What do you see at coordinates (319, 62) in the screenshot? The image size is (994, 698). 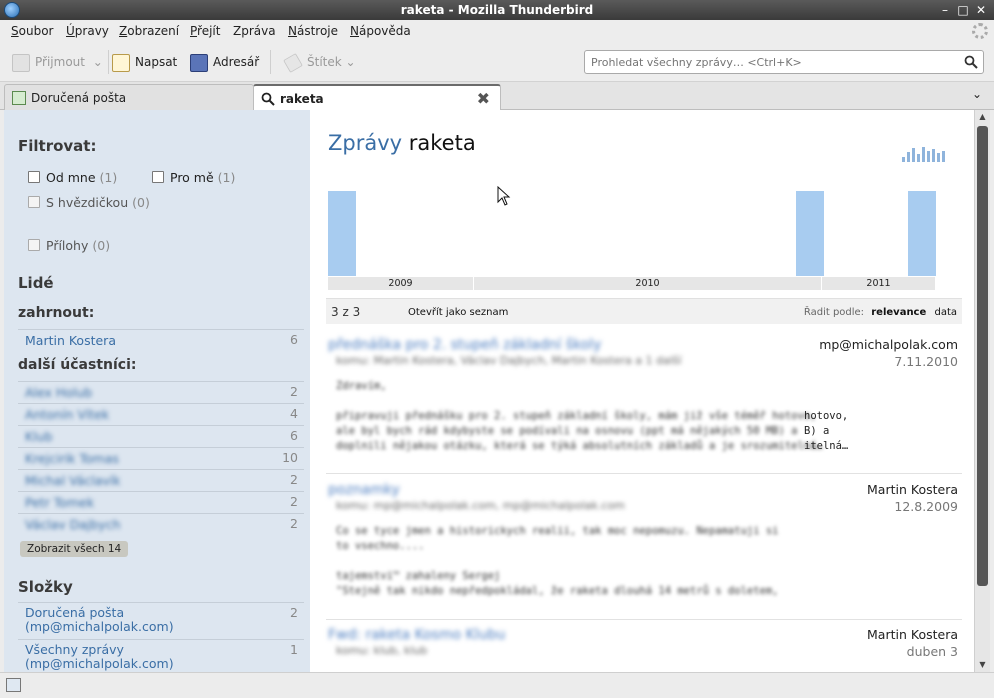 I see `tag-button: Štítek ⌄` at bounding box center [319, 62].